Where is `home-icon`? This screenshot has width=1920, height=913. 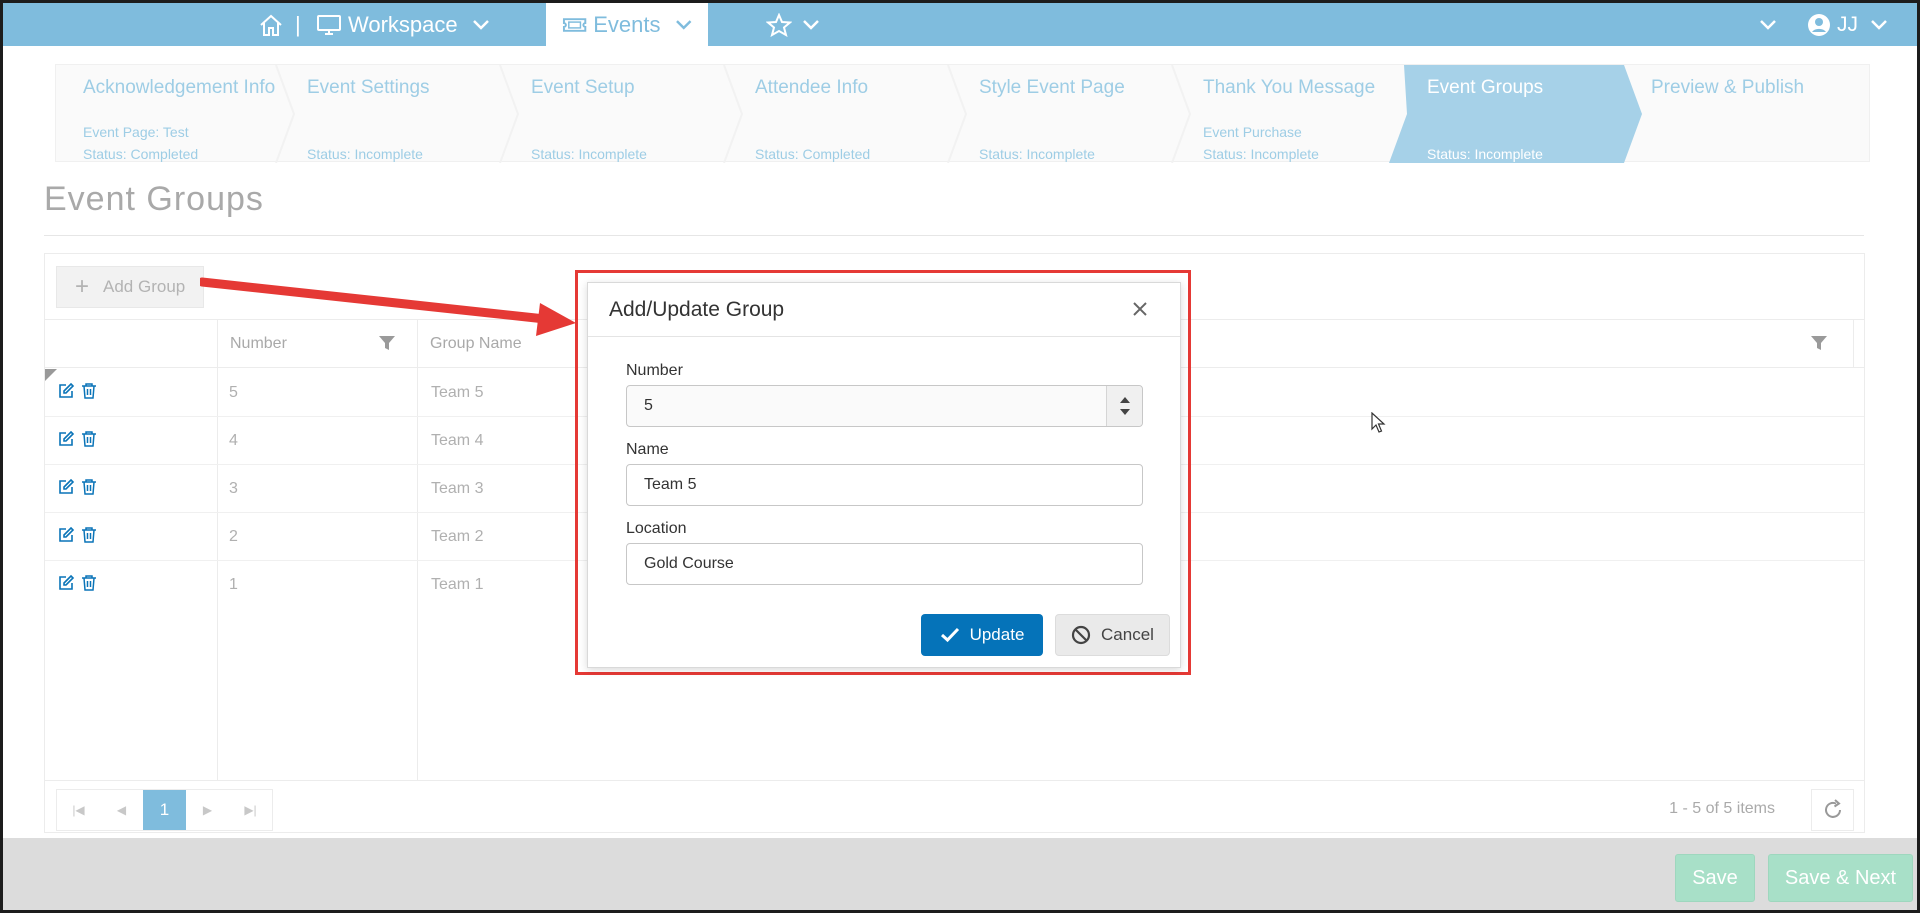
home-icon is located at coordinates (271, 25).